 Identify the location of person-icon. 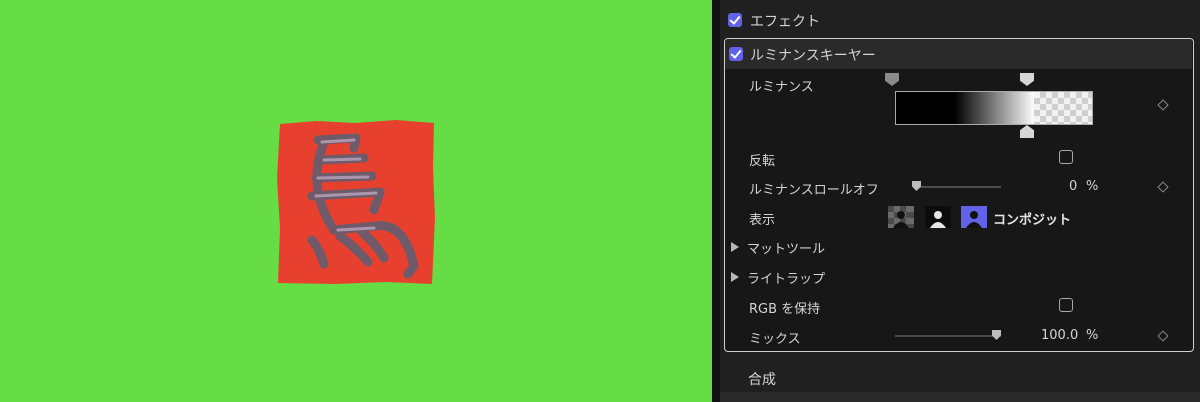
(938, 217).